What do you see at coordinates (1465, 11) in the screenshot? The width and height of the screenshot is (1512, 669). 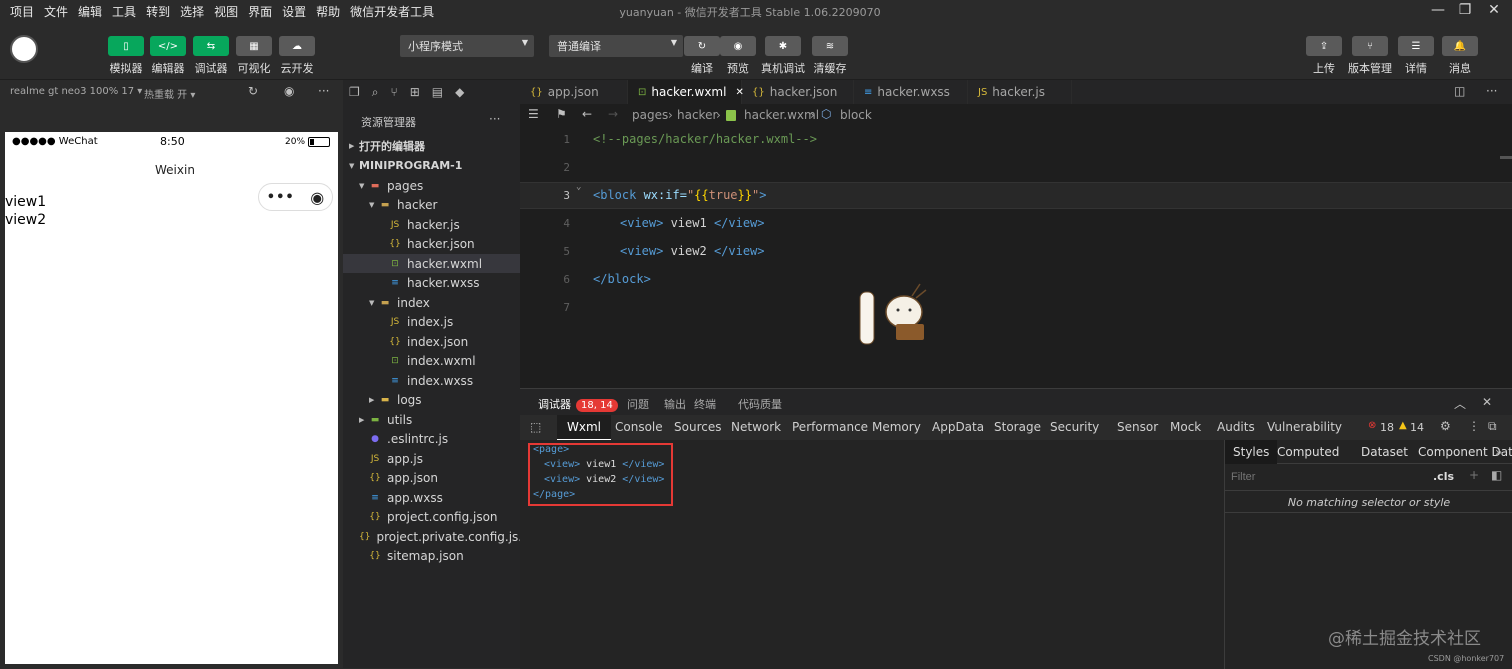 I see `maximize-icon: ❐` at bounding box center [1465, 11].